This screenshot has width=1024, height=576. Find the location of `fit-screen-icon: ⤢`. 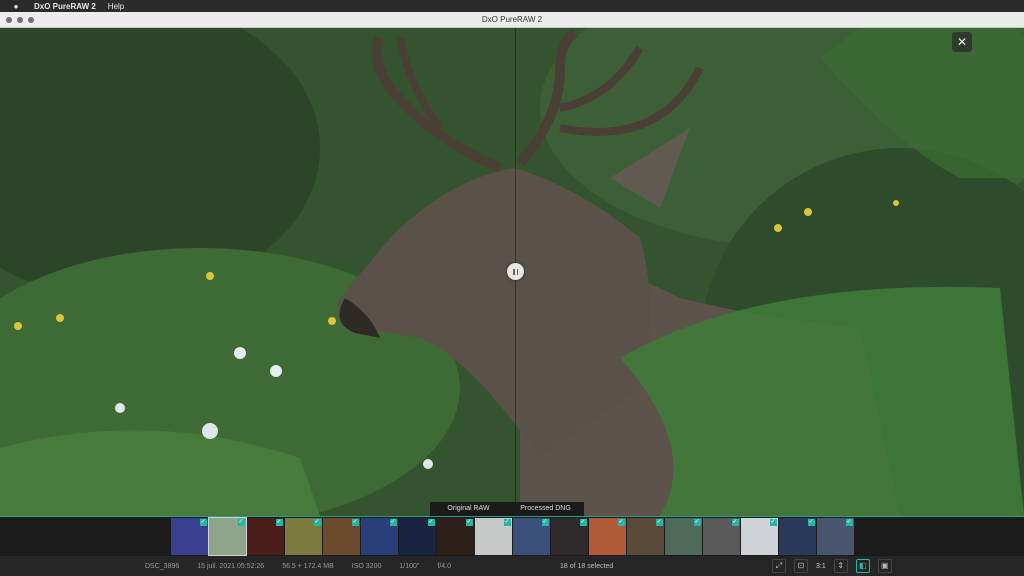

fit-screen-icon: ⤢ is located at coordinates (779, 566).